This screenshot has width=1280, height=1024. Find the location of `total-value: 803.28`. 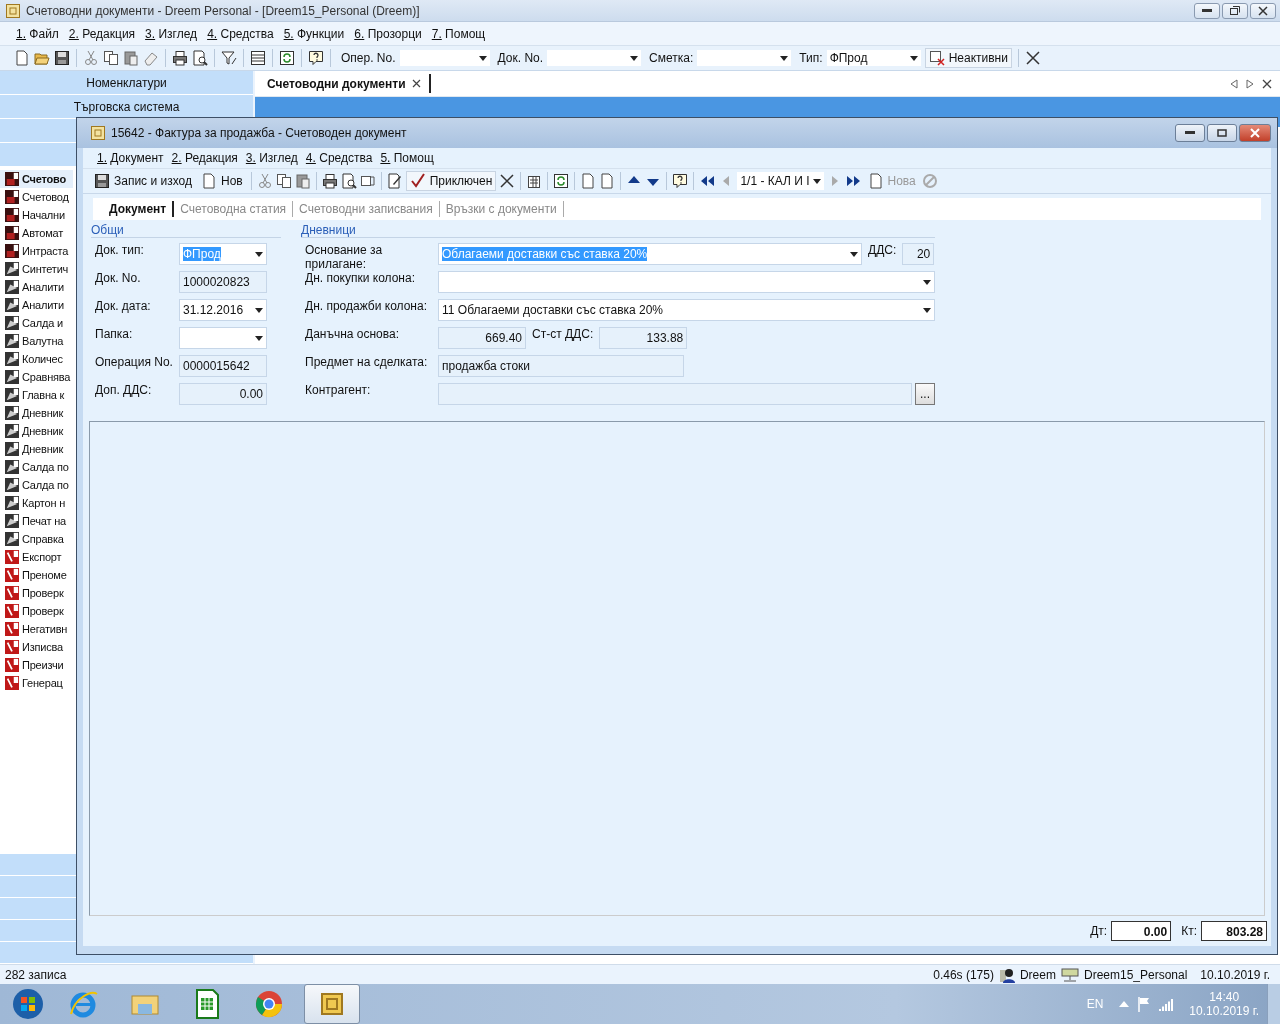

total-value: 803.28 is located at coordinates (1234, 931).